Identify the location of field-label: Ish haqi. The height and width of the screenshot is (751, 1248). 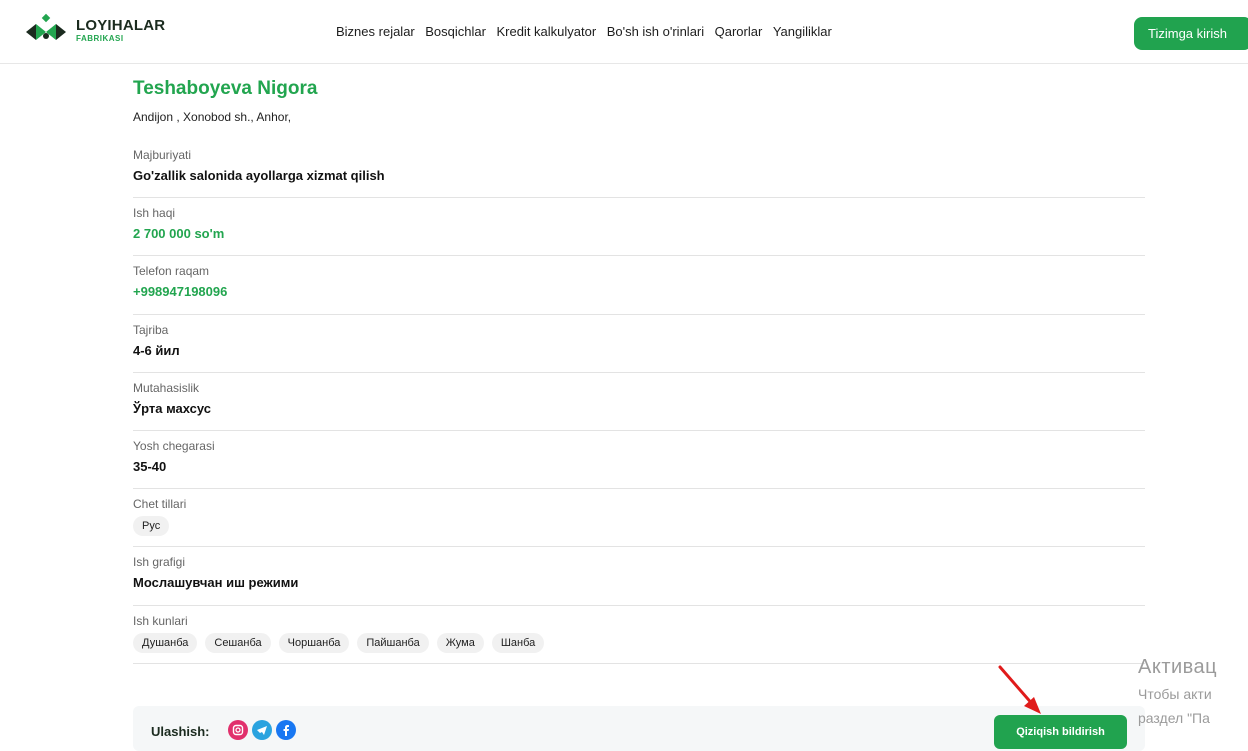
(154, 213).